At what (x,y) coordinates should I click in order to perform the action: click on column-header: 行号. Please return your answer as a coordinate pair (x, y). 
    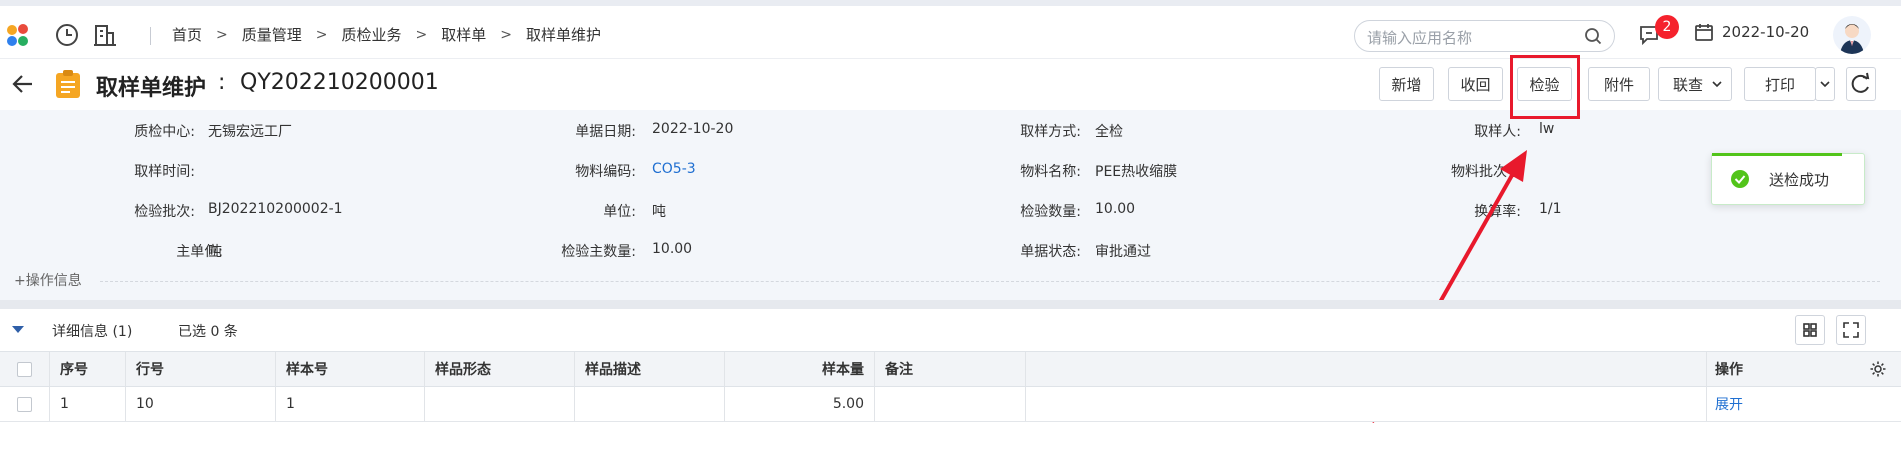
    Looking at the image, I should click on (201, 369).